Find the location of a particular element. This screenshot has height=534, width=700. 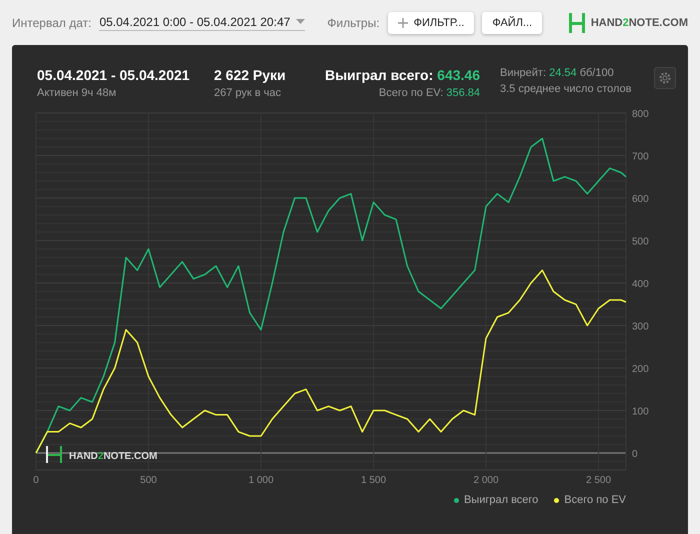

tables-average: 3.5 среднее число столов is located at coordinates (566, 89).